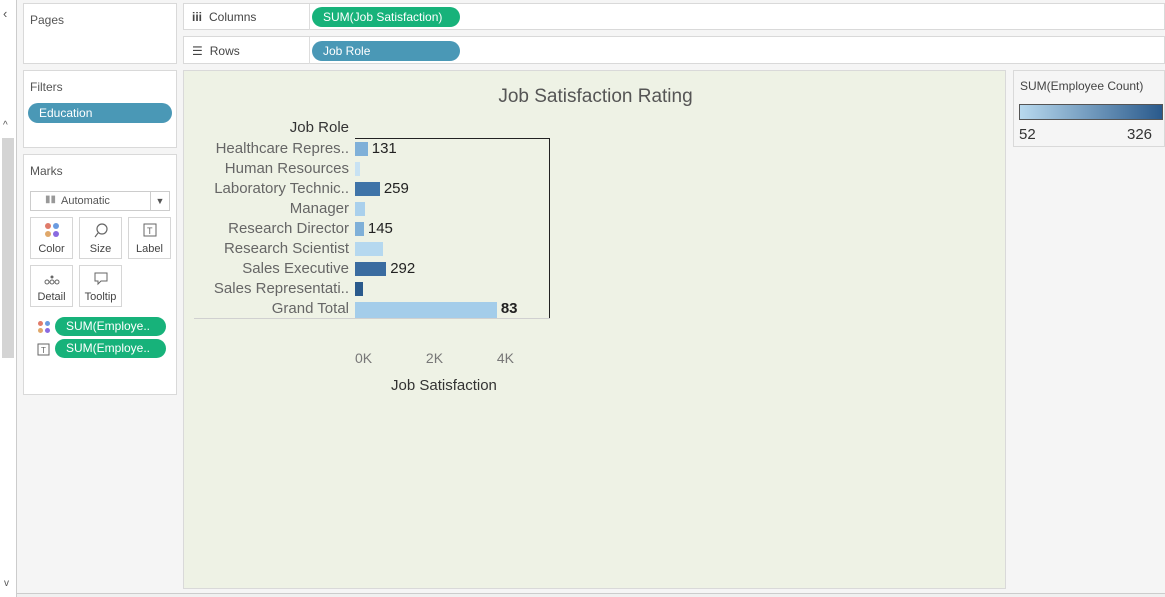 This screenshot has width=1165, height=597. Describe the element at coordinates (269, 208) in the screenshot. I see `row-label: Manager` at that location.